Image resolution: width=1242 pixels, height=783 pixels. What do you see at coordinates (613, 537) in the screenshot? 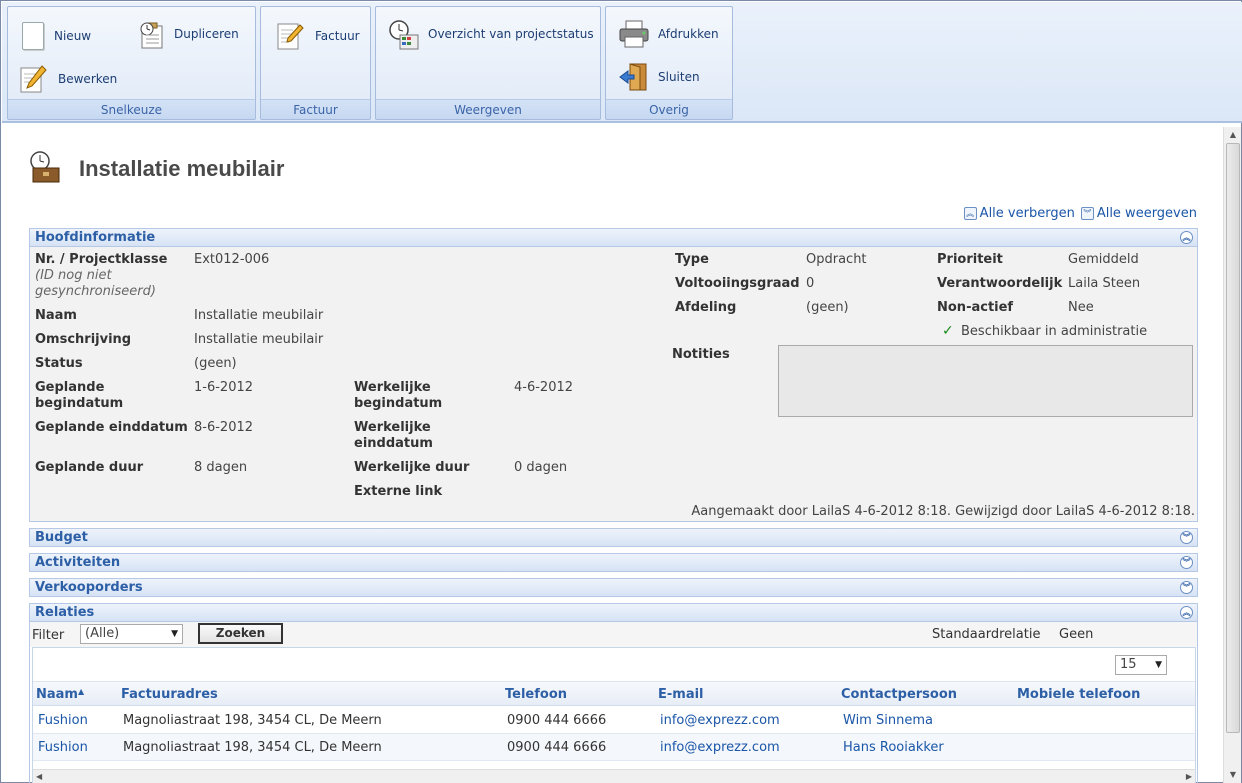
I see `section-budget-header: Budget ︾` at bounding box center [613, 537].